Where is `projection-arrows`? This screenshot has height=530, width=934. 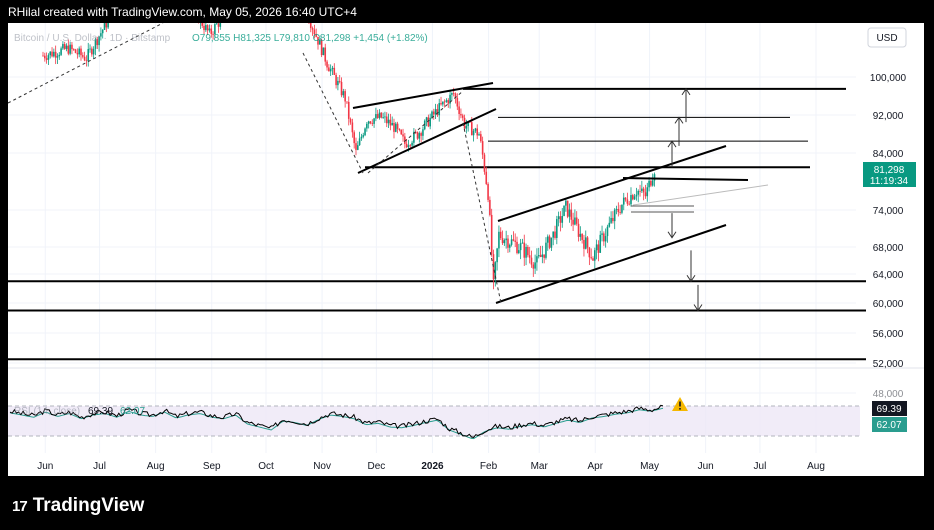 projection-arrows is located at coordinates (685, 199).